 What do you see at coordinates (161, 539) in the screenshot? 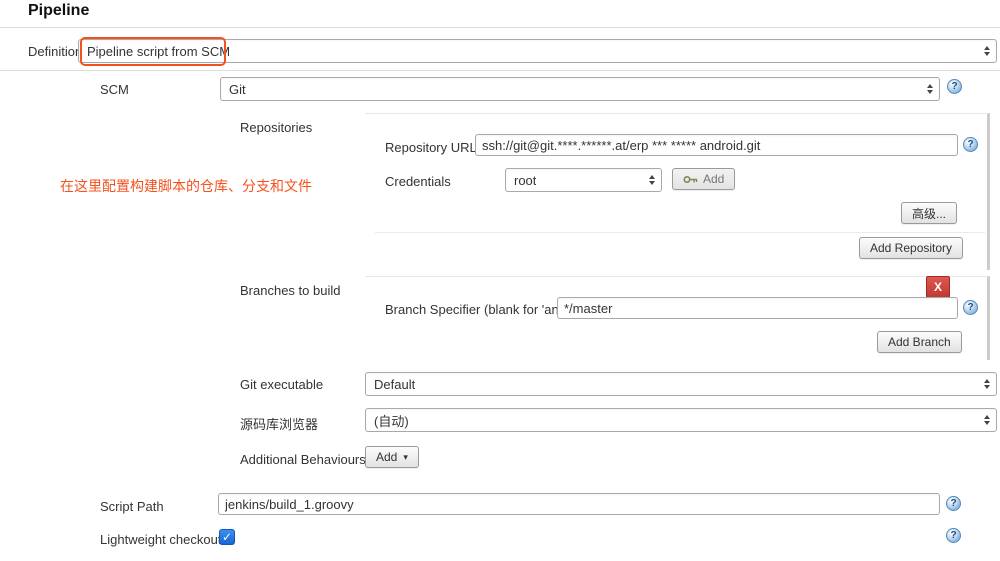
I see `lightweight-checkout-label: Lightweight checkout` at bounding box center [161, 539].